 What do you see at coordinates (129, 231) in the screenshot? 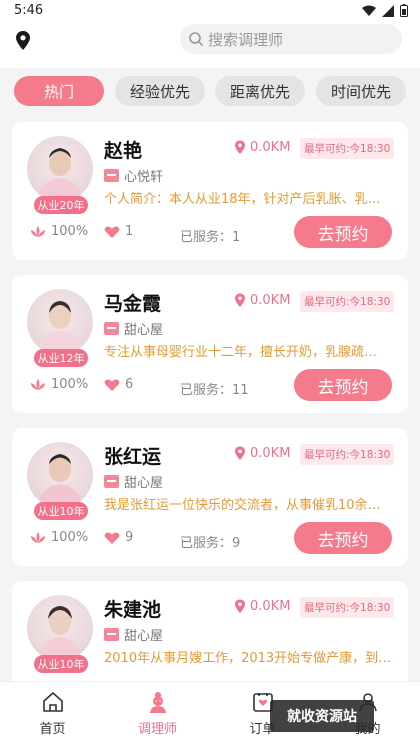
I see `likes-count: 1` at bounding box center [129, 231].